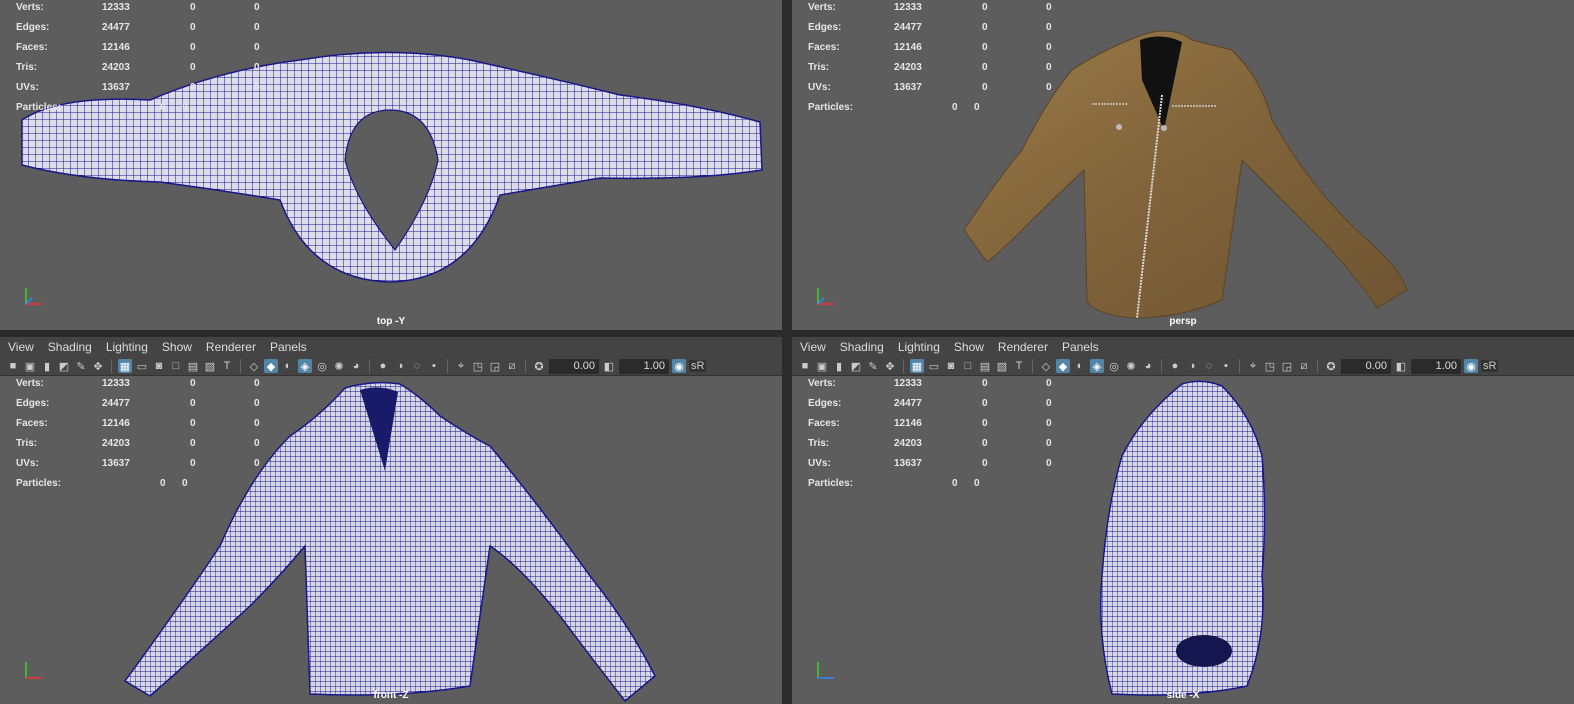  Describe the element at coordinates (938, 72) in the screenshot. I see `stat-row-tris: Tris: 24203 0 0` at that location.